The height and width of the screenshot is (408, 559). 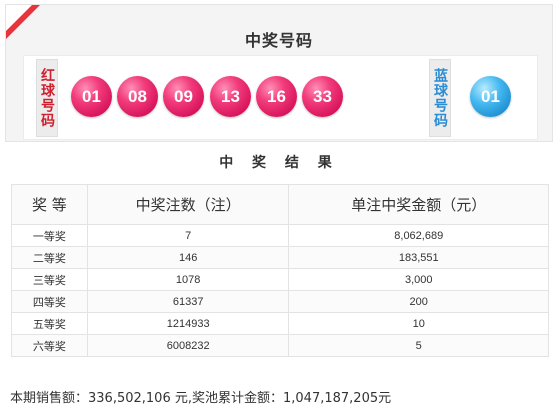 What do you see at coordinates (418, 323) in the screenshot?
I see `prize-amount: 10` at bounding box center [418, 323].